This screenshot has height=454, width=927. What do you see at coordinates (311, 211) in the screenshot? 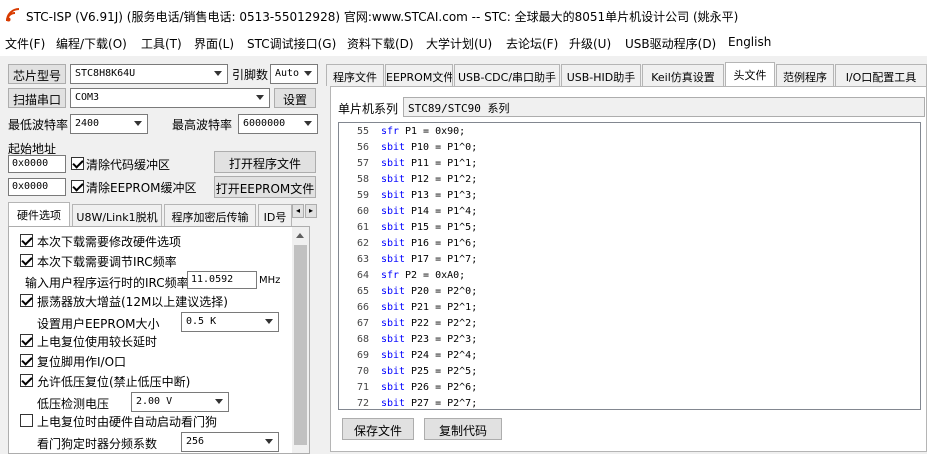
I see `tab-scroll-right-icon: ▸` at bounding box center [311, 211].